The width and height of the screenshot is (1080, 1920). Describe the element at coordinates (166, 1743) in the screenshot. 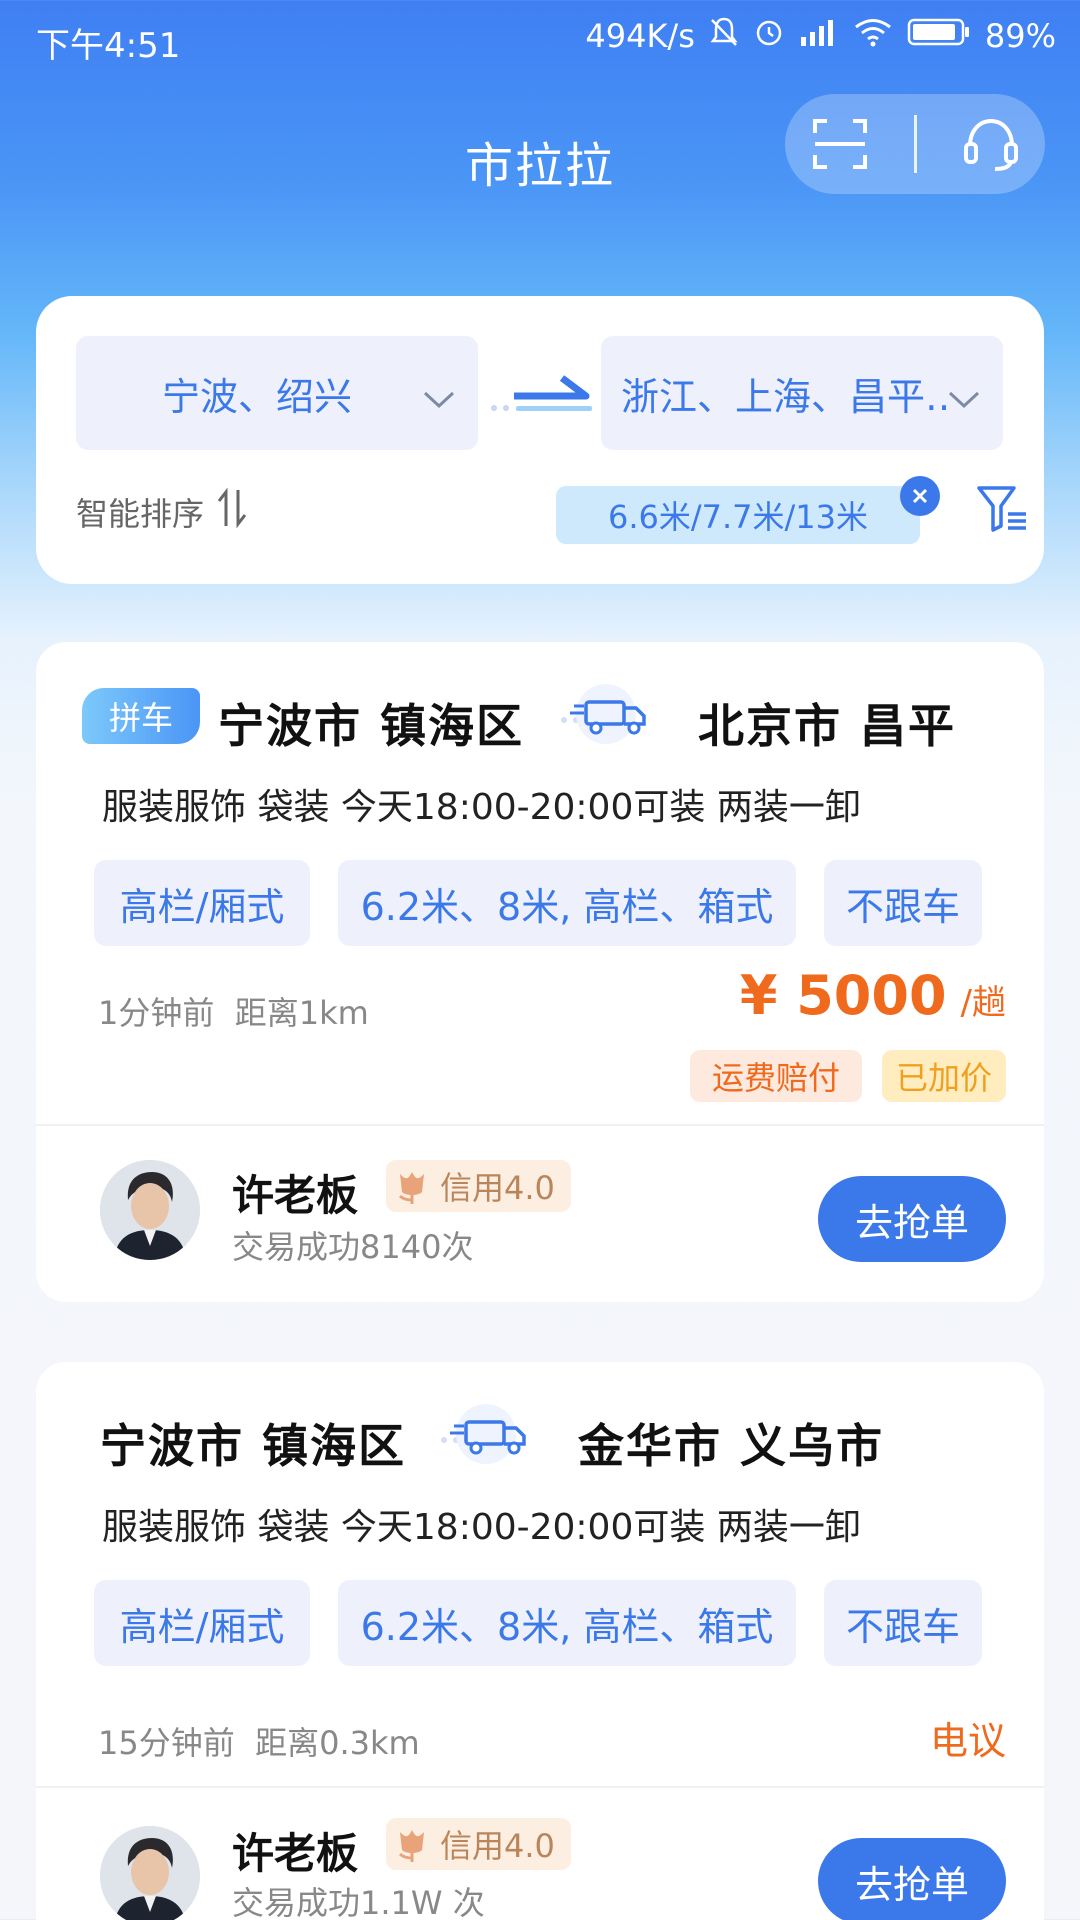

I see `time-ago: 15分钟前` at that location.